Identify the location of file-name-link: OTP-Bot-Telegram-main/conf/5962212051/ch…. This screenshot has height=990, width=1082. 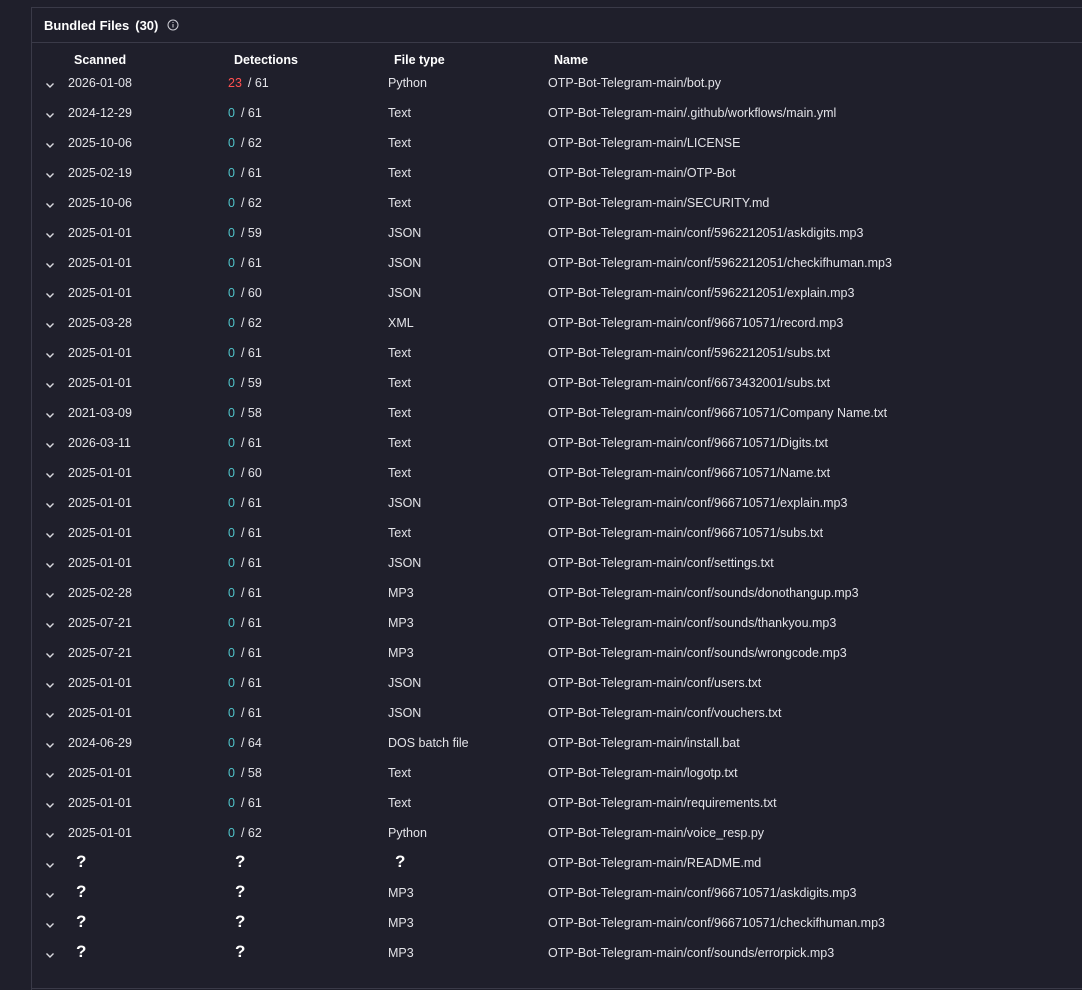
(720, 263).